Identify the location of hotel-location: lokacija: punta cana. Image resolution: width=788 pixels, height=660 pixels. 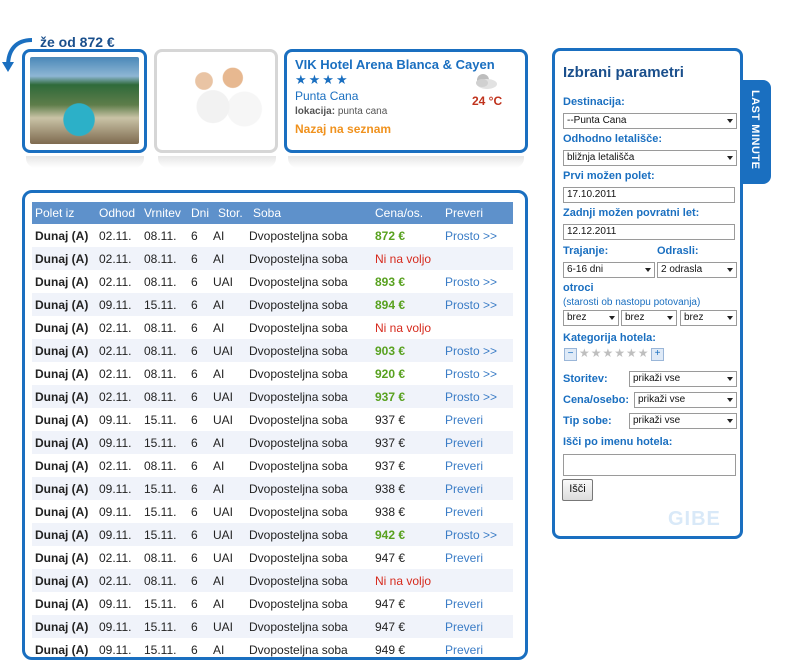
(341, 111).